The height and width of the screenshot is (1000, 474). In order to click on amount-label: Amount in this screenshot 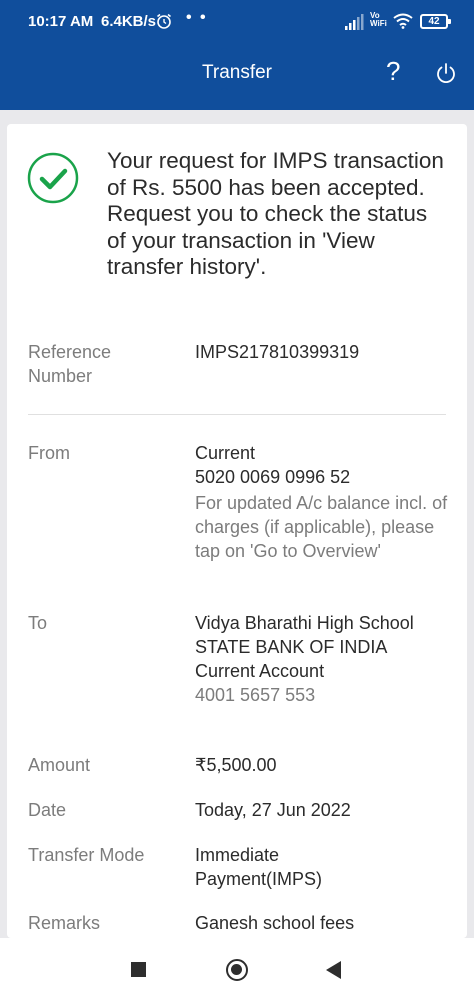, I will do `click(59, 765)`.